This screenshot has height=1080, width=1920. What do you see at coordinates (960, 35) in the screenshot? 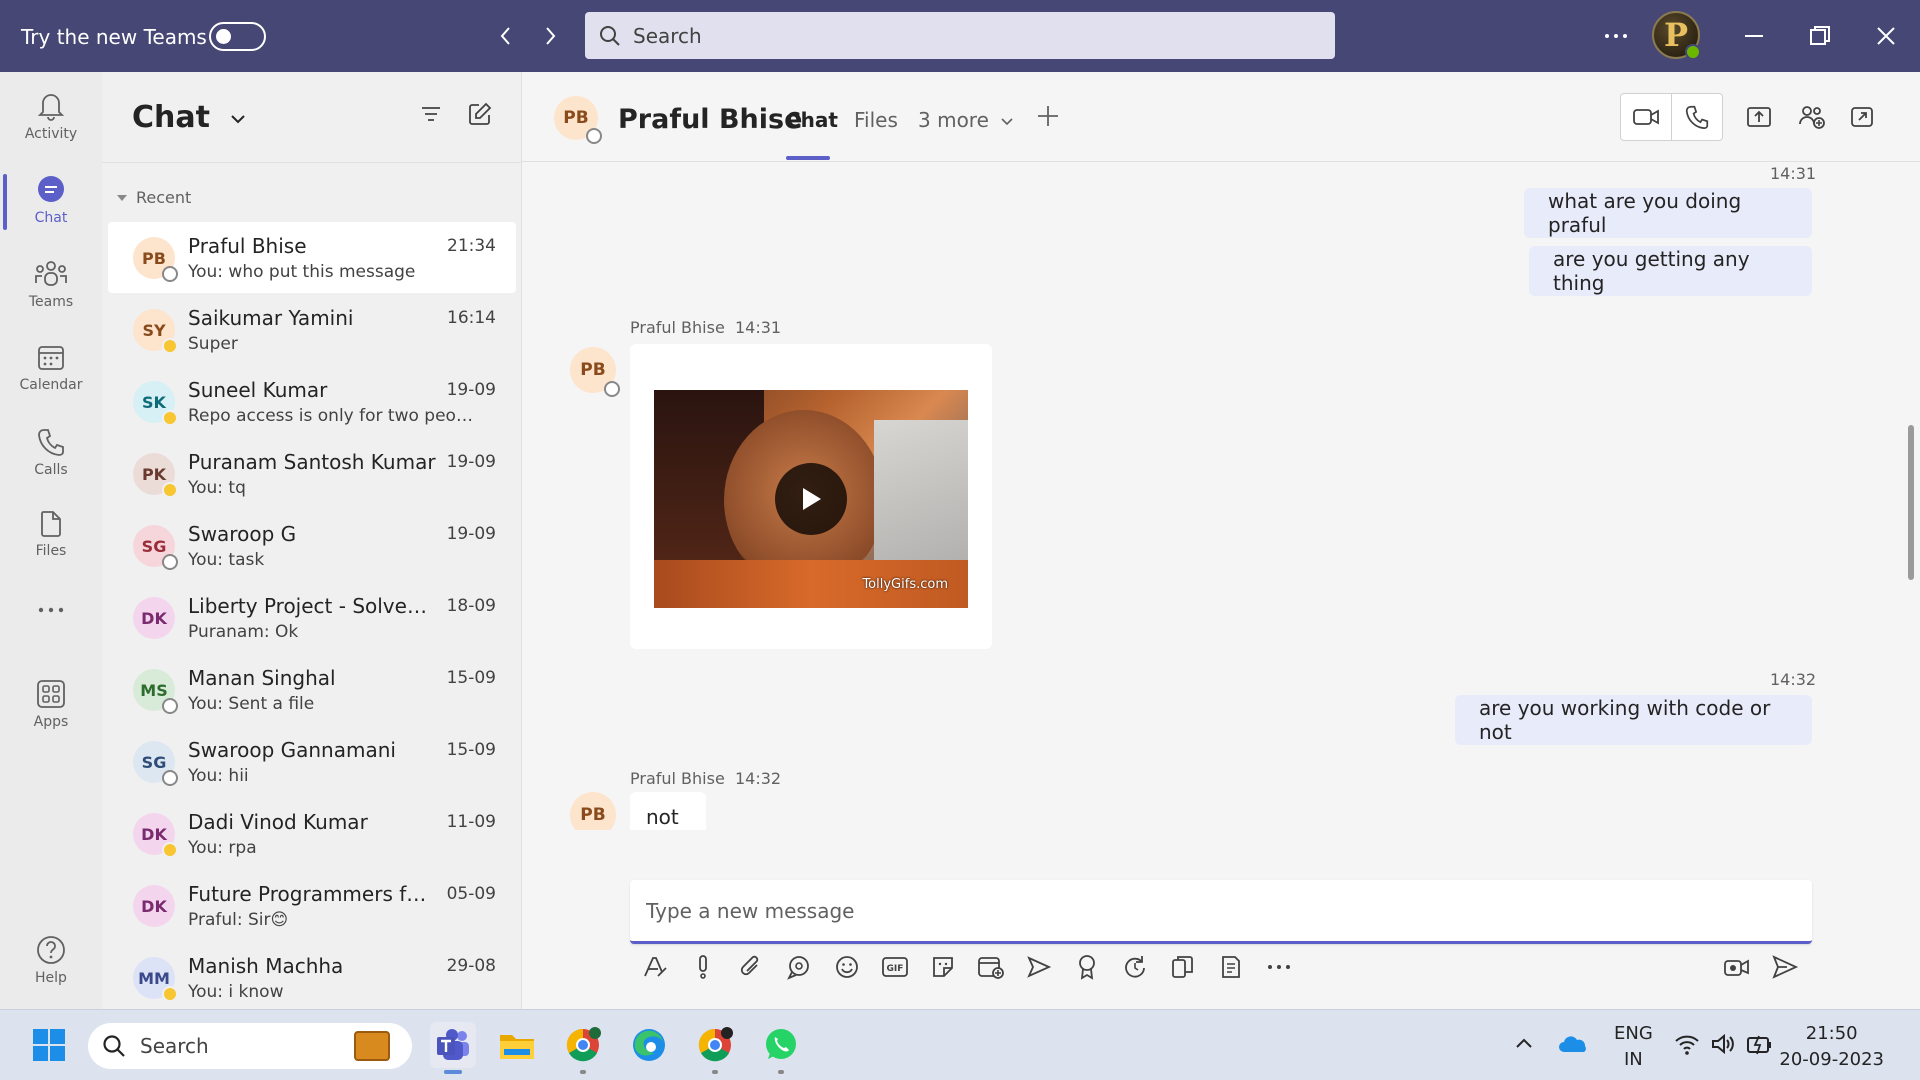
I see `search-input: Search` at bounding box center [960, 35].